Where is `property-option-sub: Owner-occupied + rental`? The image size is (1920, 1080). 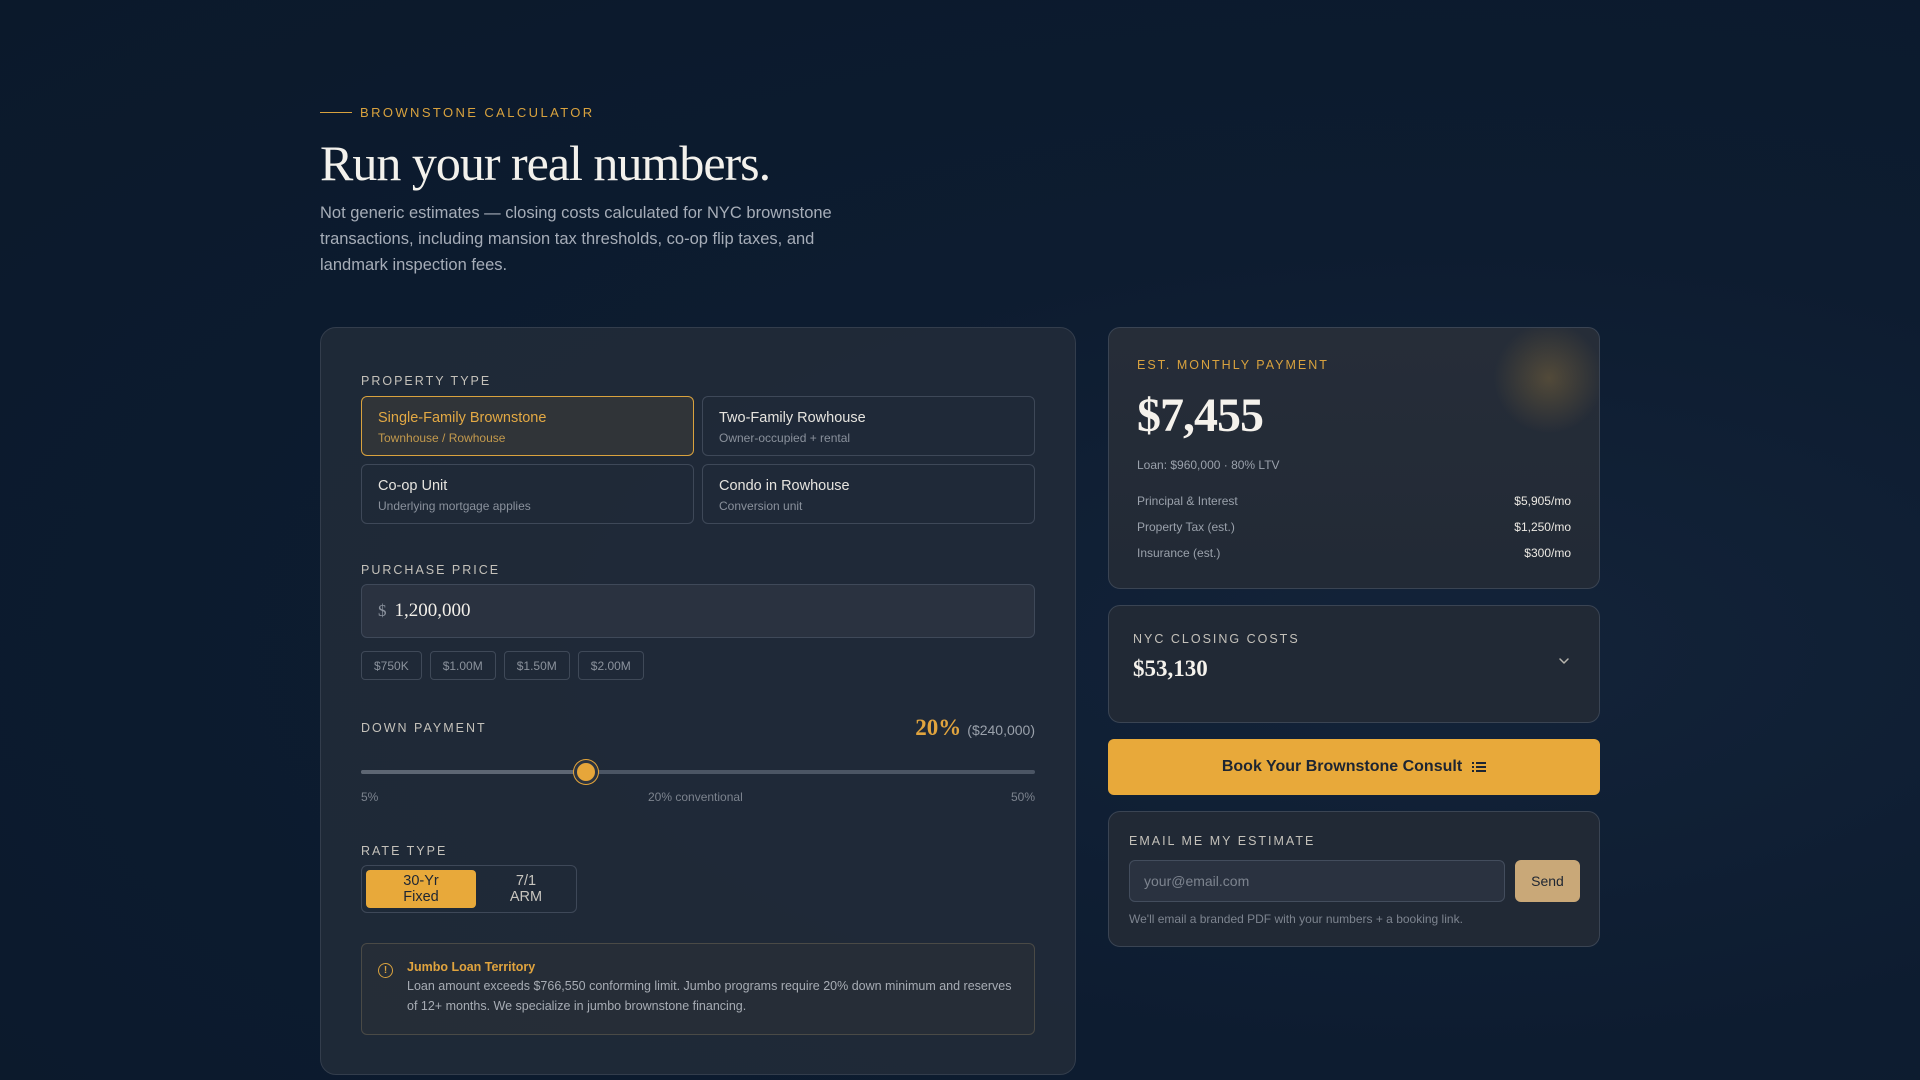
property-option-sub: Owner-occupied + rental is located at coordinates (785, 438).